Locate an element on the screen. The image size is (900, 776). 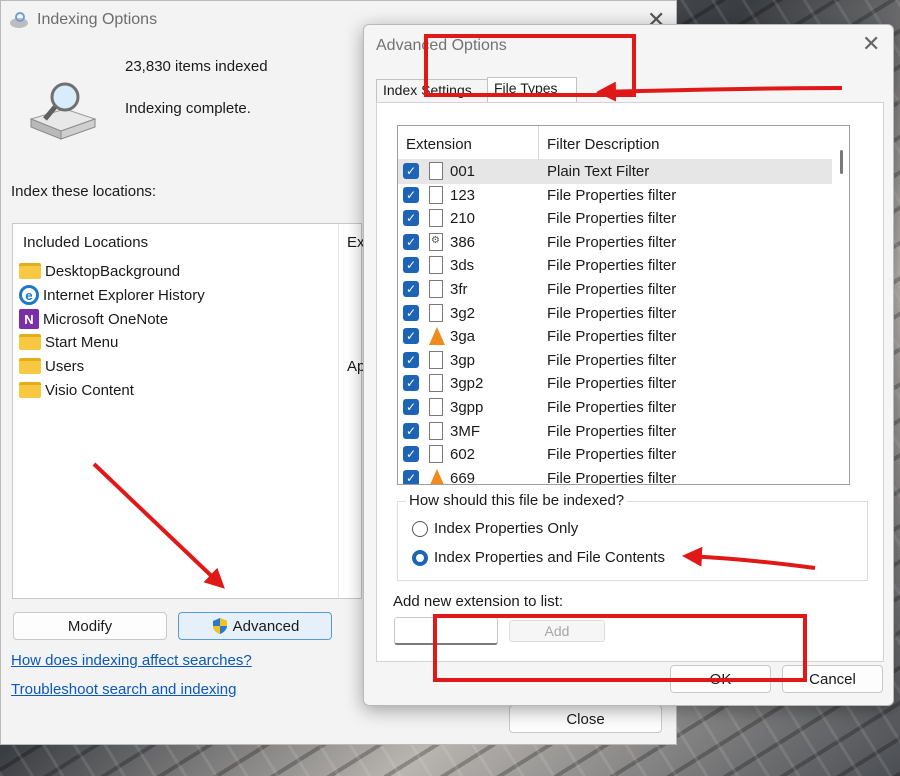
location-item: Users is located at coordinates (51, 366).